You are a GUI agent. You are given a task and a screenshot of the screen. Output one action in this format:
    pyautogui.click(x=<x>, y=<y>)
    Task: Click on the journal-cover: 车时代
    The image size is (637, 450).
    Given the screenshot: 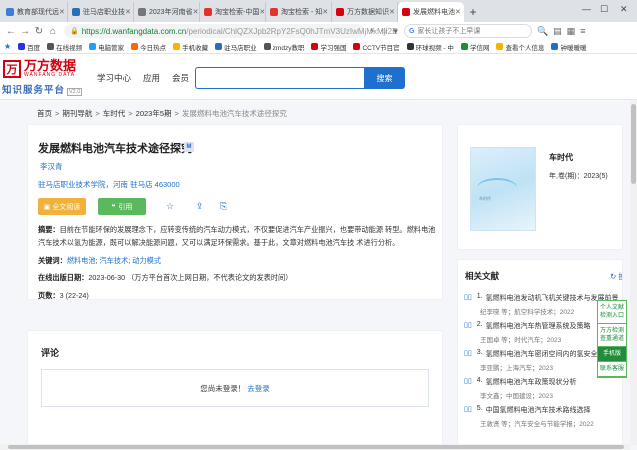 What is the action you would take?
    pyautogui.click(x=503, y=189)
    